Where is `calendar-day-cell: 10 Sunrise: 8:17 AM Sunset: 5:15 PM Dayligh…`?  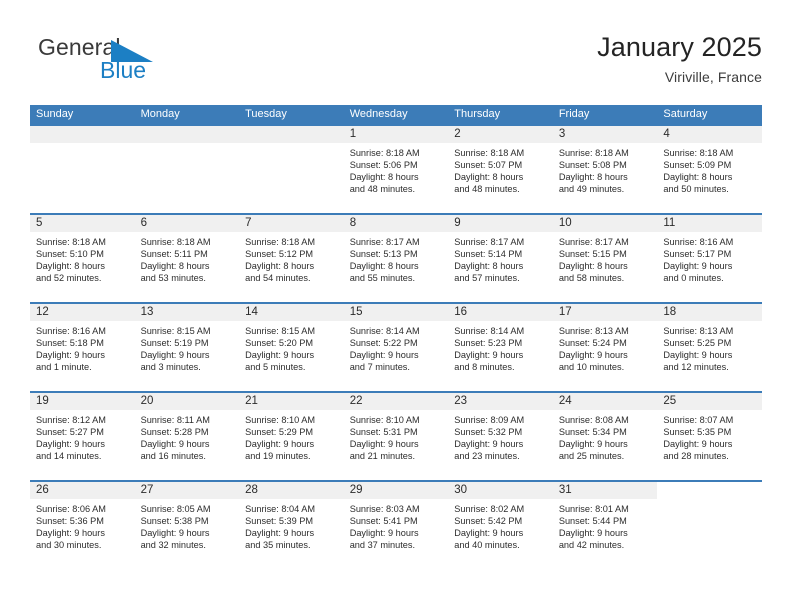
calendar-day-cell: 10 Sunrise: 8:17 AM Sunset: 5:15 PM Dayligh… is located at coordinates (605, 258).